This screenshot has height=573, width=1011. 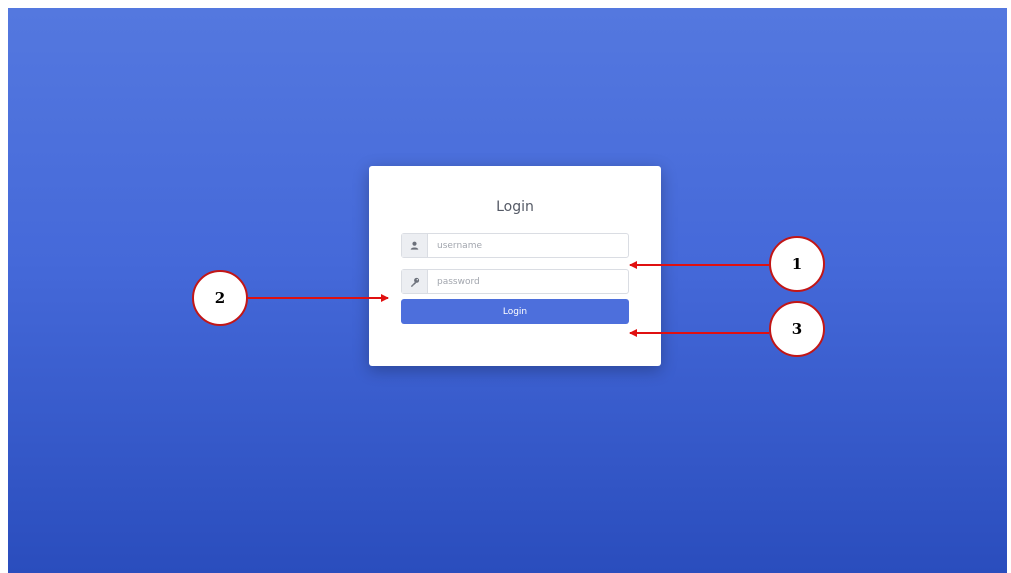 What do you see at coordinates (220, 298) in the screenshot?
I see `callout-2: 2` at bounding box center [220, 298].